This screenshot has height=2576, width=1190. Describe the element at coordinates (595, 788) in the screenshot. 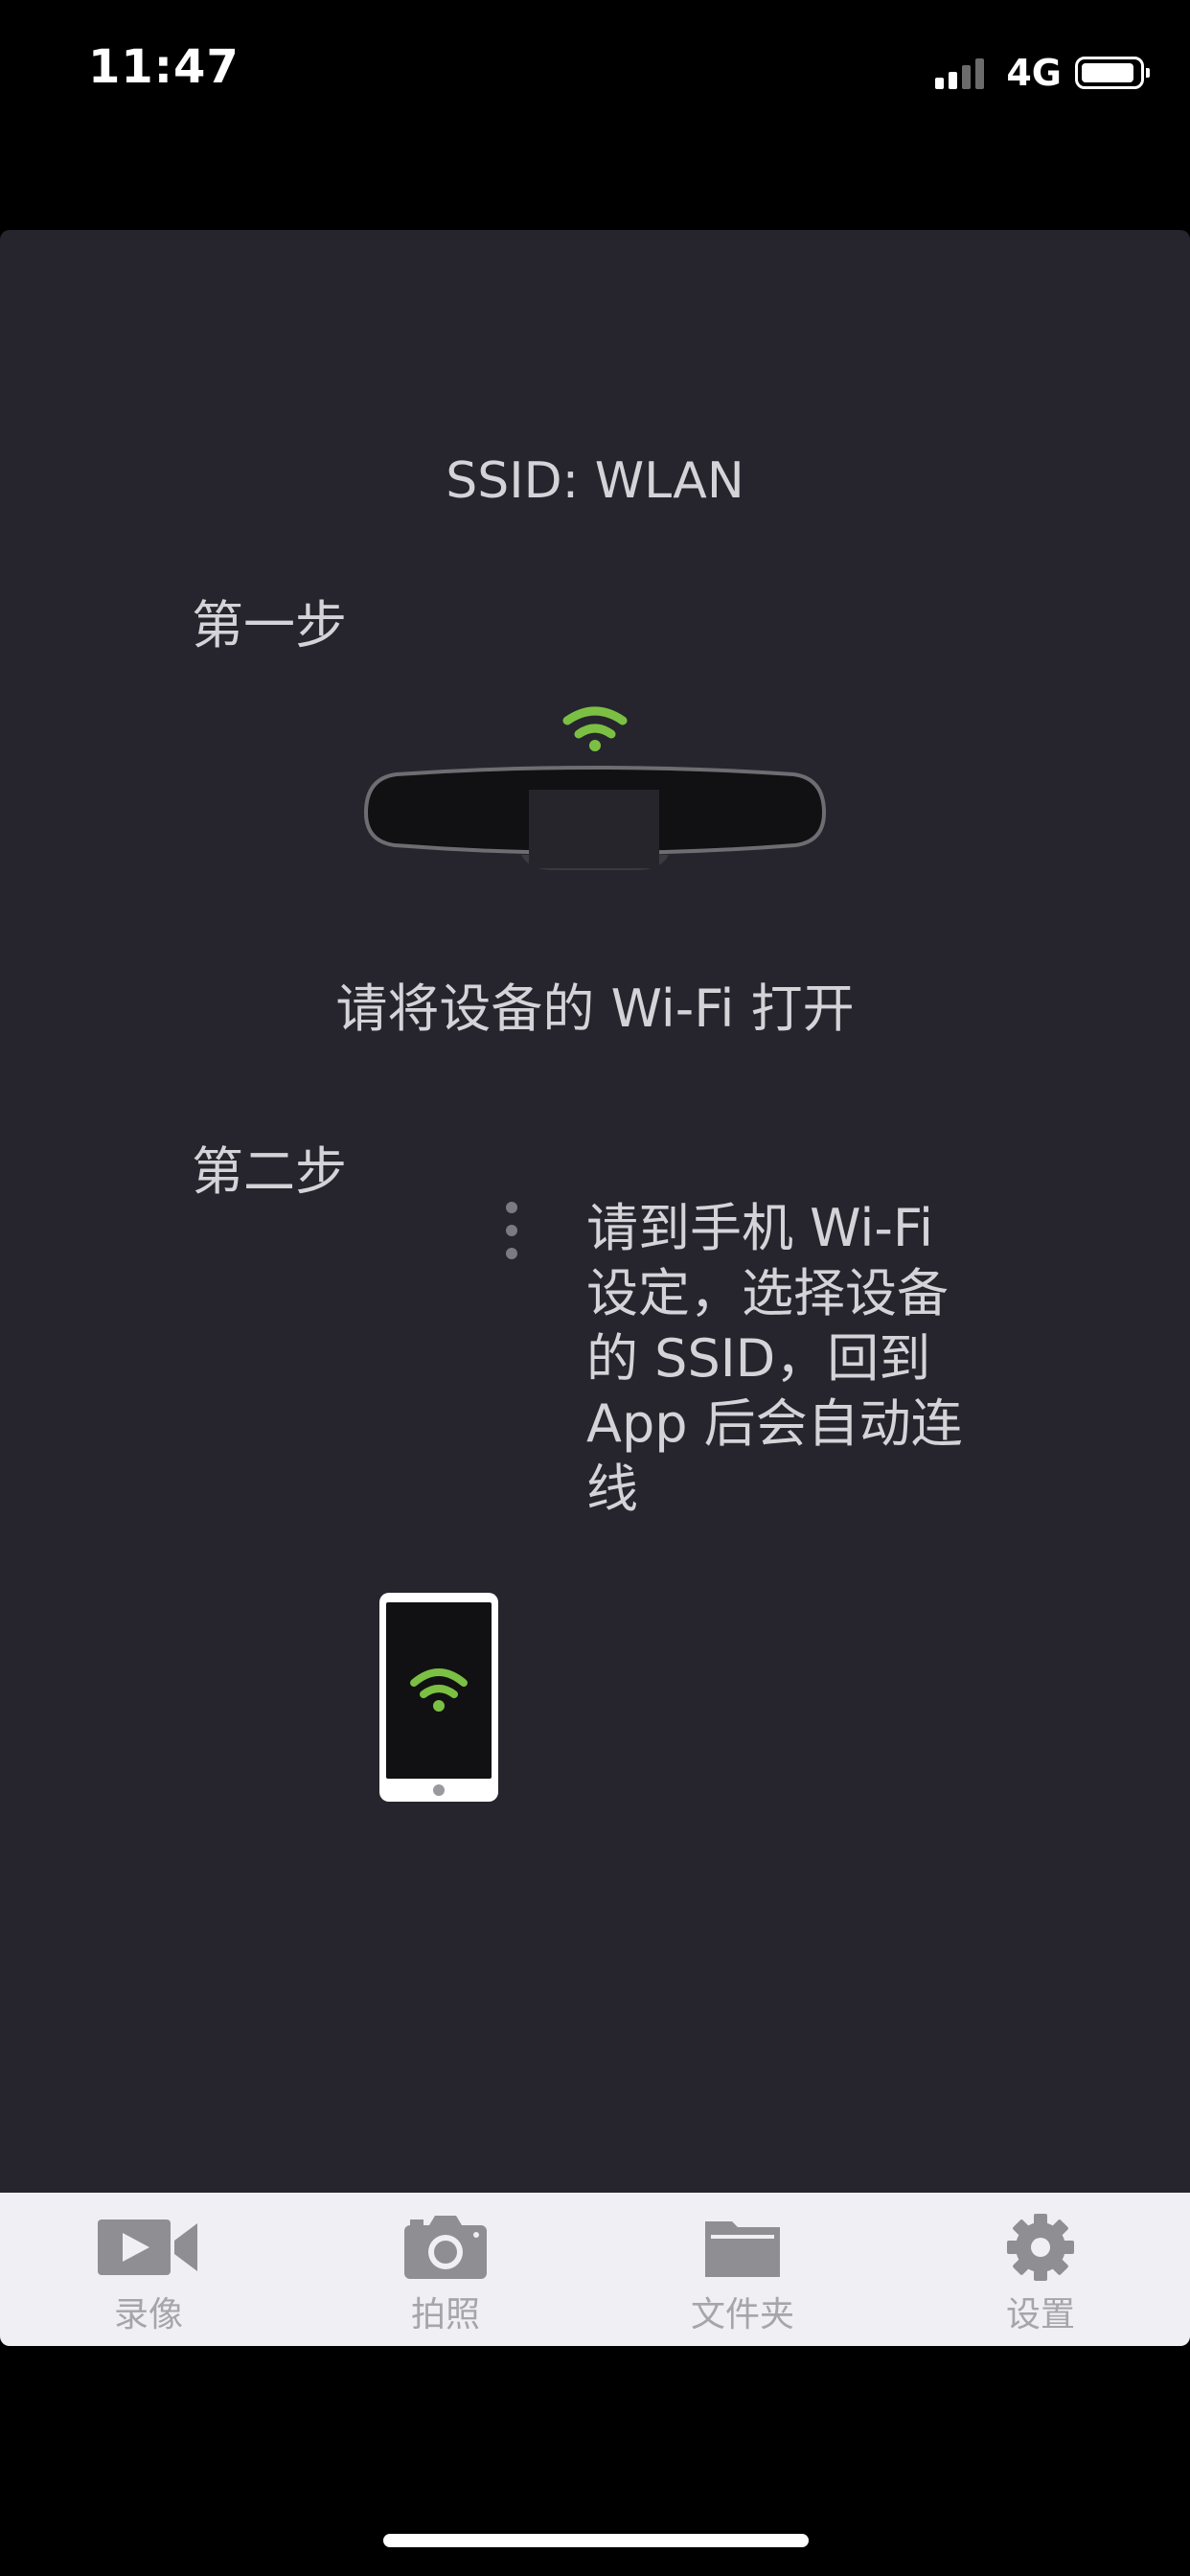

I see `rearview-mirror-dashcam-icon` at that location.